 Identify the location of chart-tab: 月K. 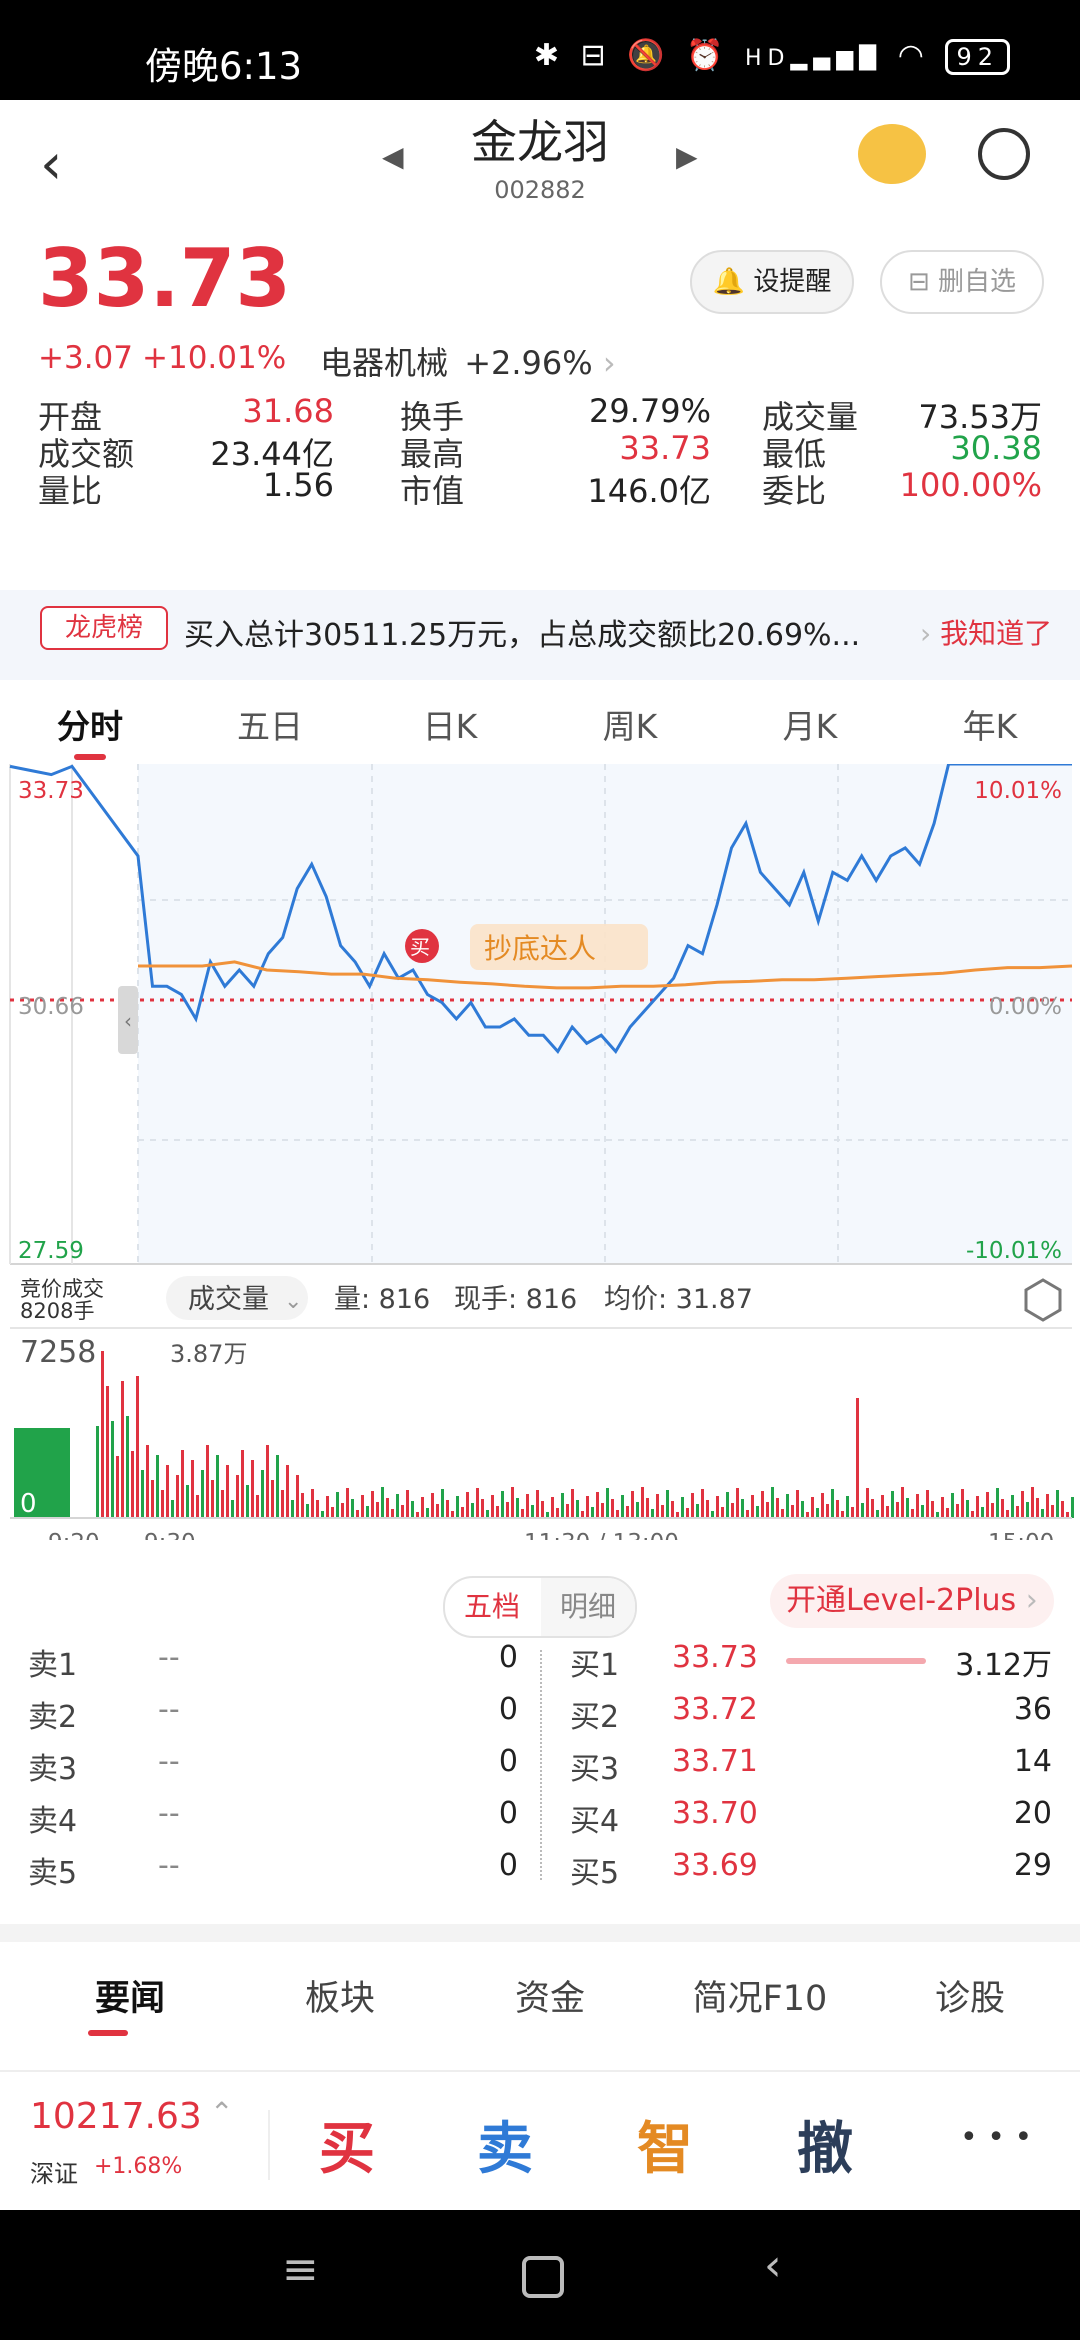
(810, 724).